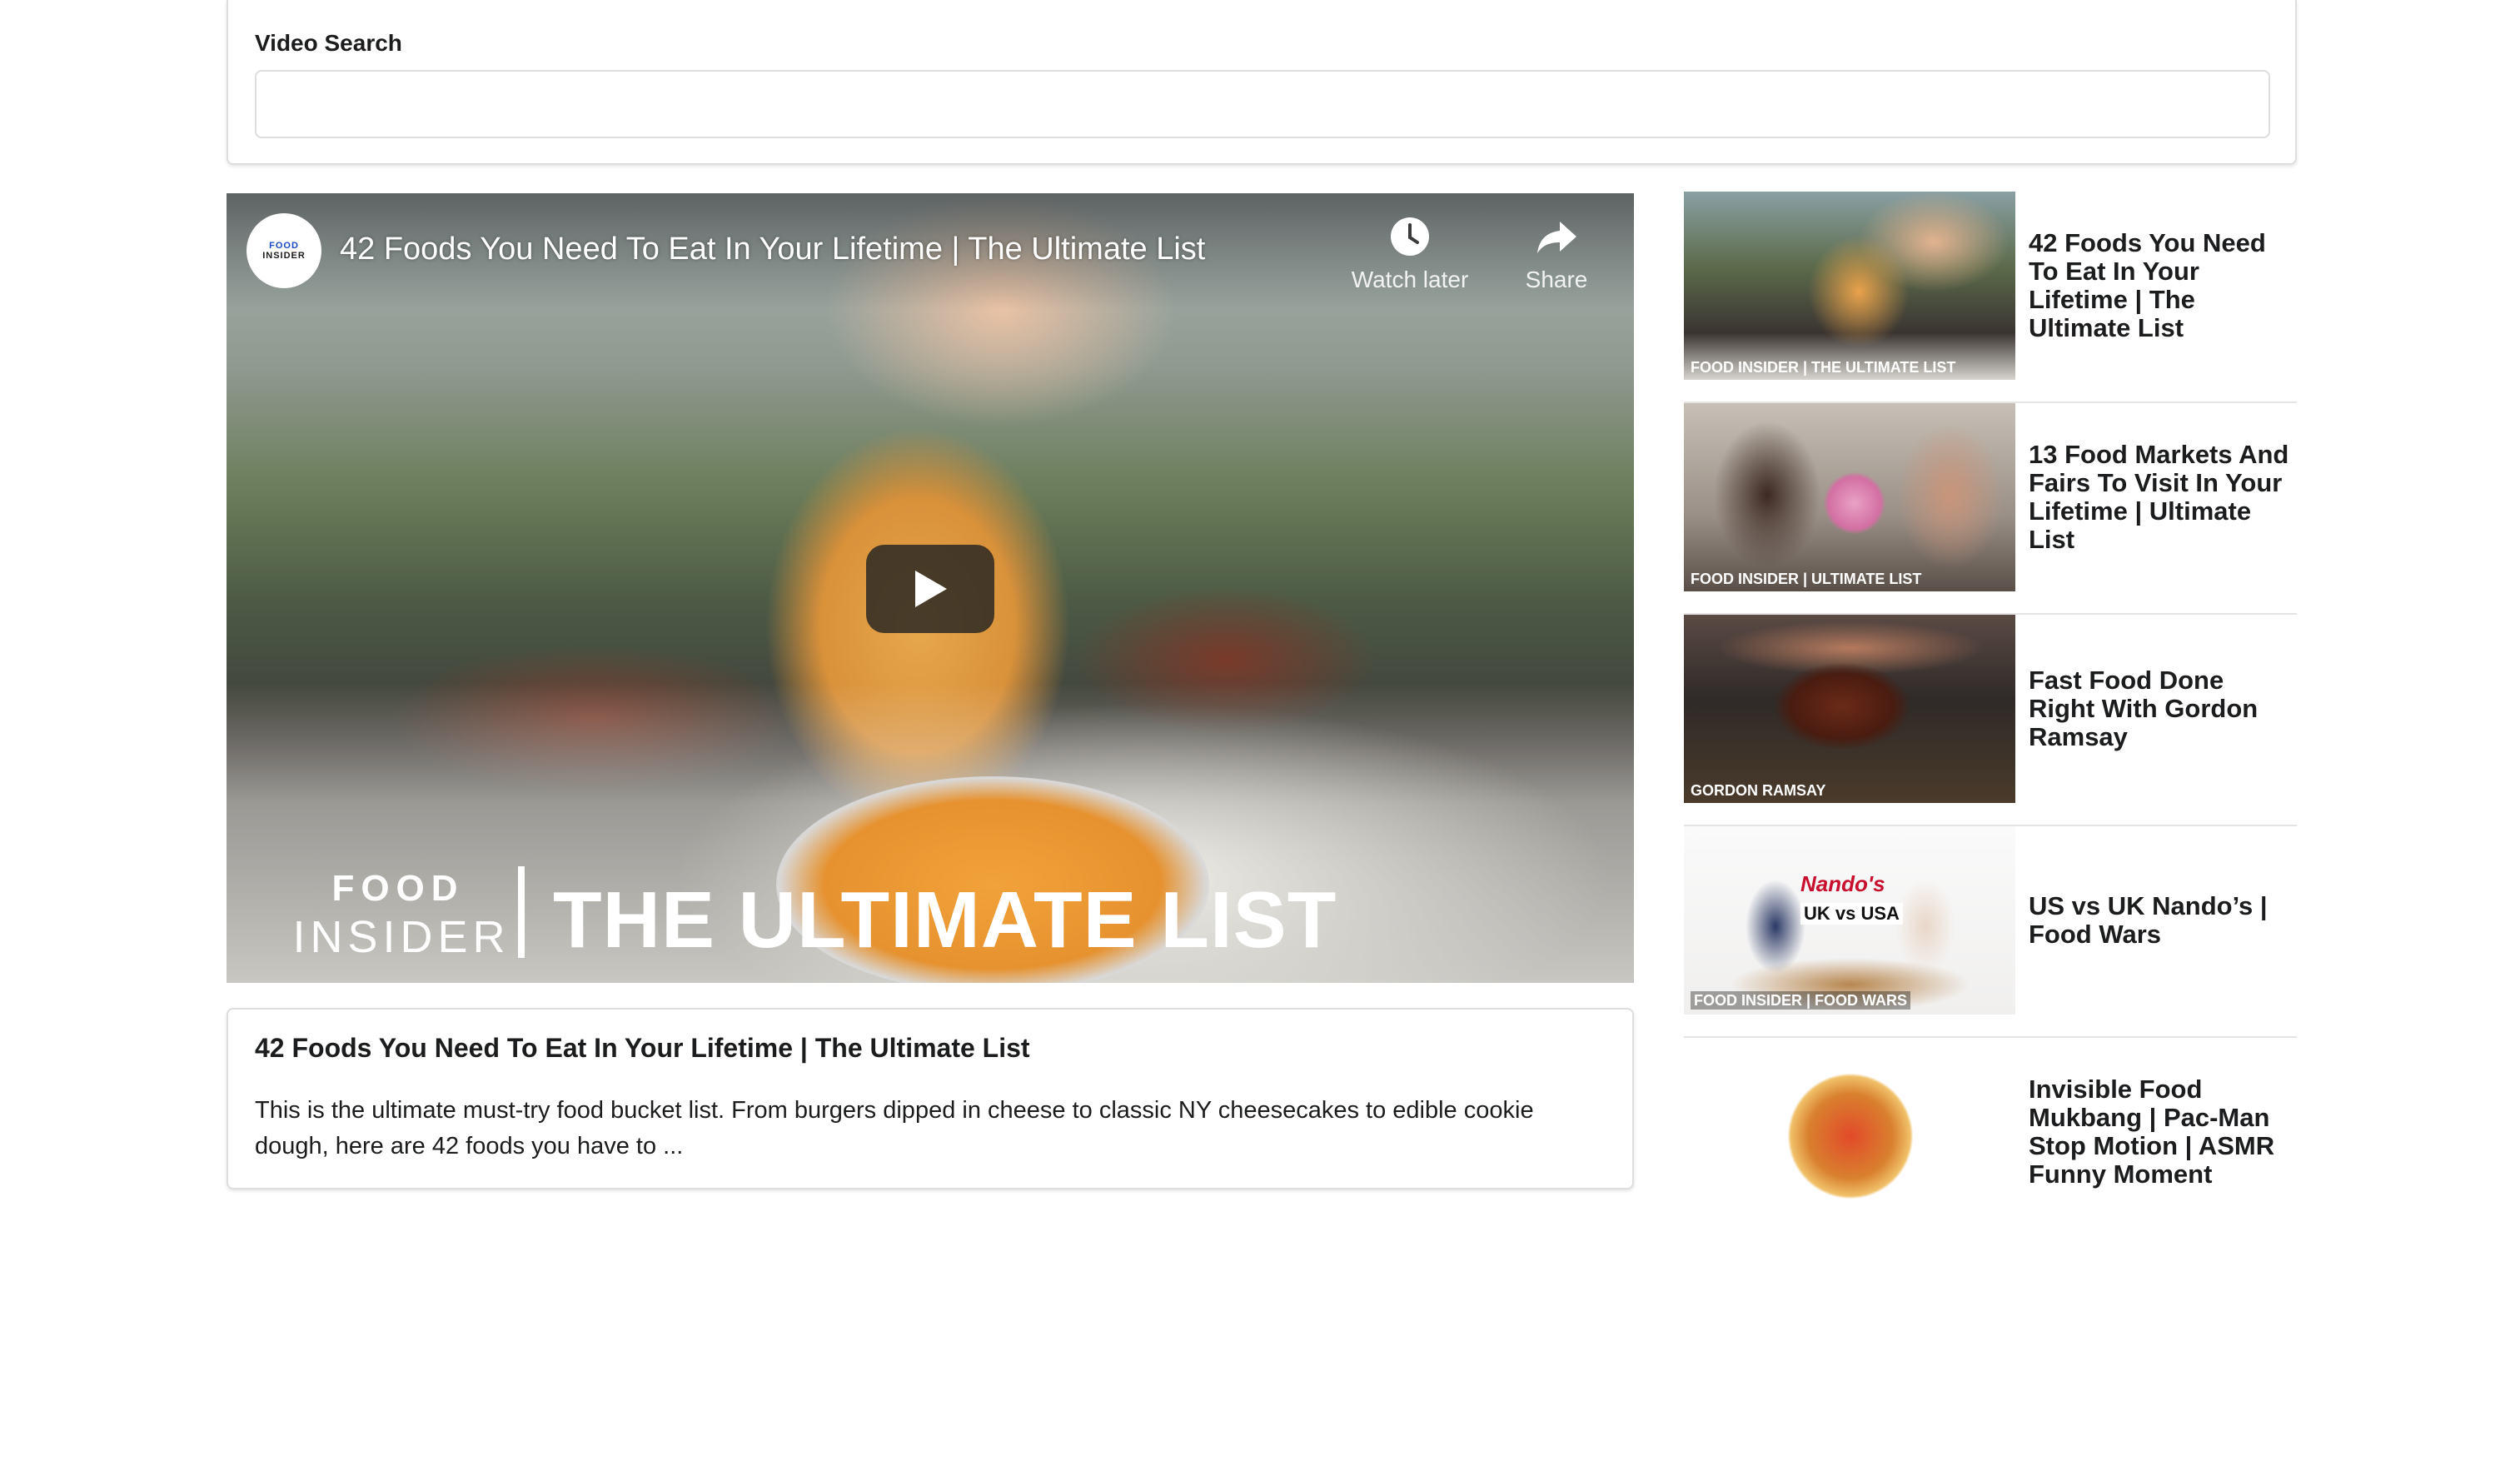  Describe the element at coordinates (1849, 709) in the screenshot. I see `video-thumbnail: GORDON RAMSAY` at that location.